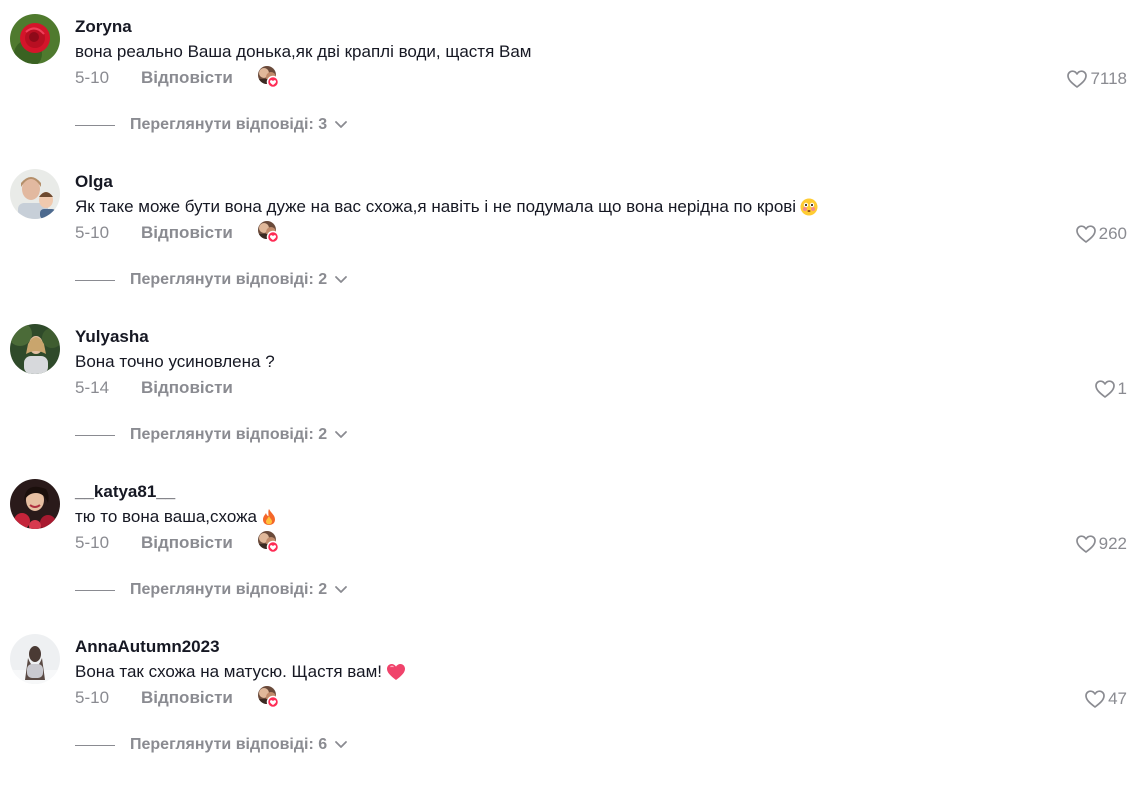 The image size is (1146, 789). I want to click on comment-text-body: Вона точно усиновлена ?, so click(175, 361).